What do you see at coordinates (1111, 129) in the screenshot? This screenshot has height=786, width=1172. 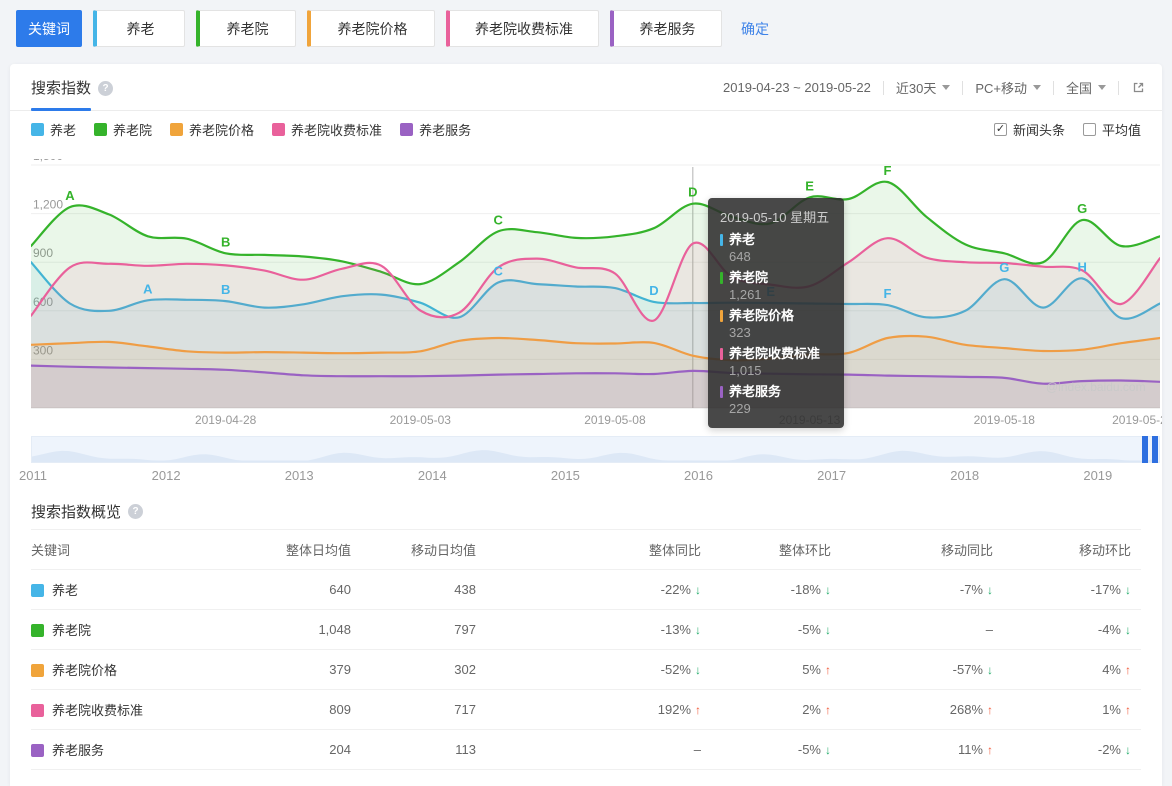 I see `toggle-unchecked: 平均值` at bounding box center [1111, 129].